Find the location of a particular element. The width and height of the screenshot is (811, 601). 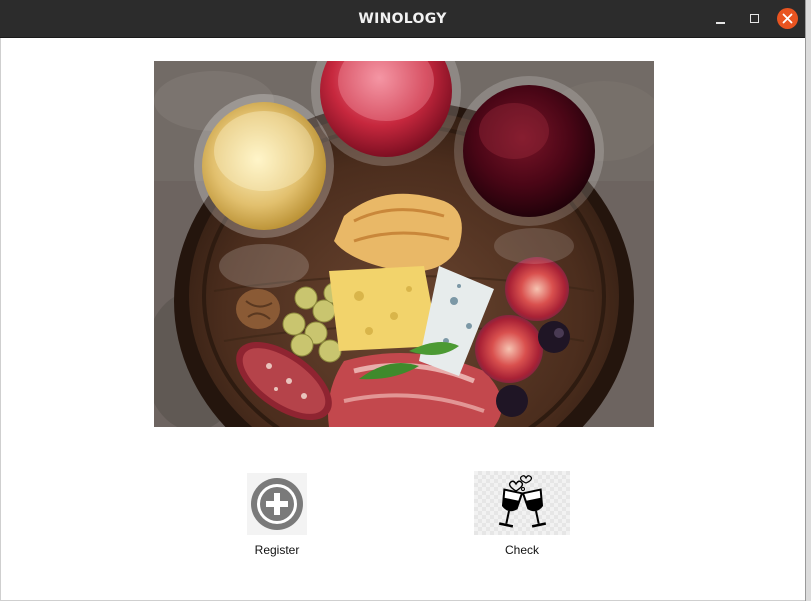

title-bar: WINOLOGY is located at coordinates (402, 19).